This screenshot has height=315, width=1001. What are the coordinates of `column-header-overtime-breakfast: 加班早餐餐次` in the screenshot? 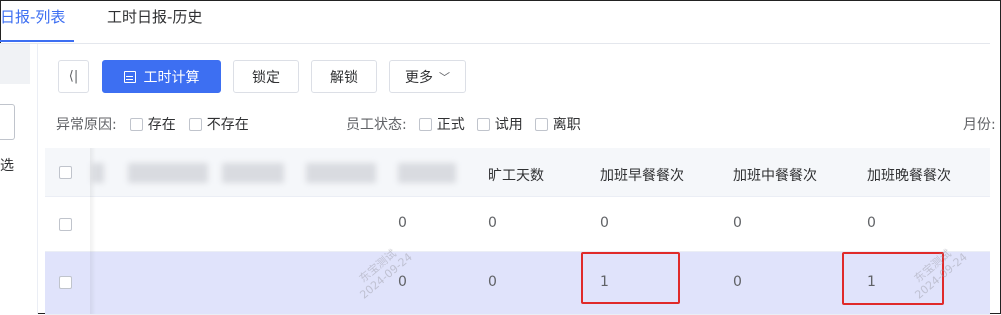 It's located at (642, 175).